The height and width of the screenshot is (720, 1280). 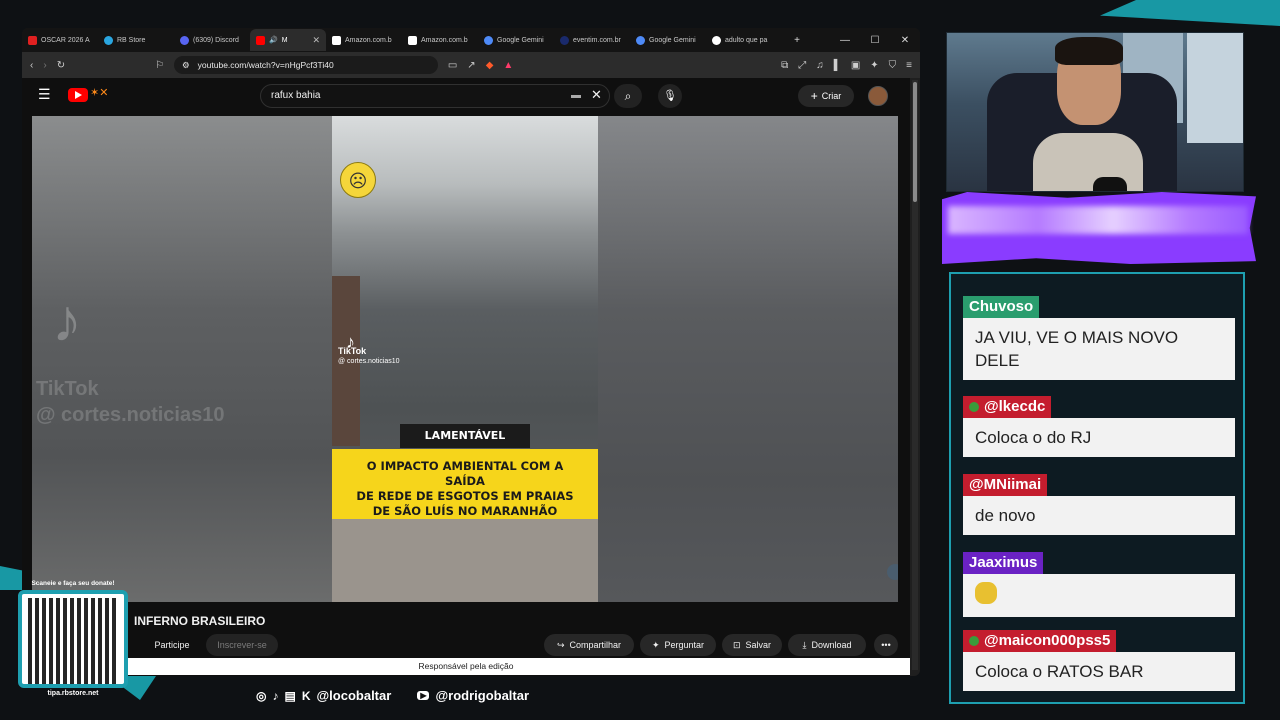 What do you see at coordinates (1190, 13) in the screenshot?
I see `overlay-decoration` at bounding box center [1190, 13].